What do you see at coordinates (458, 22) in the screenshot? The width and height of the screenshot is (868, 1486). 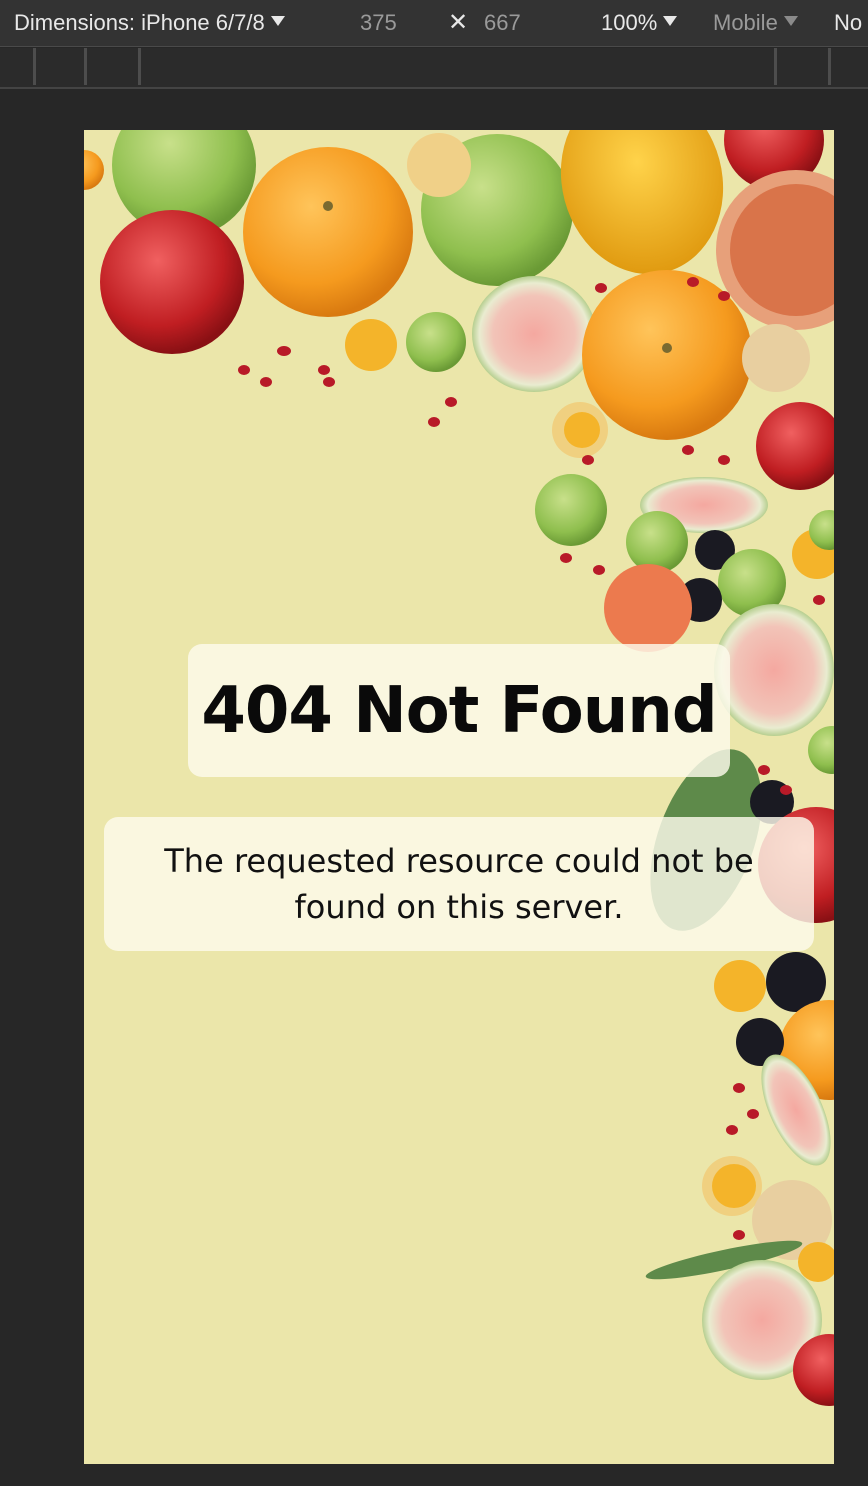 I see `times-icon: ✕` at bounding box center [458, 22].